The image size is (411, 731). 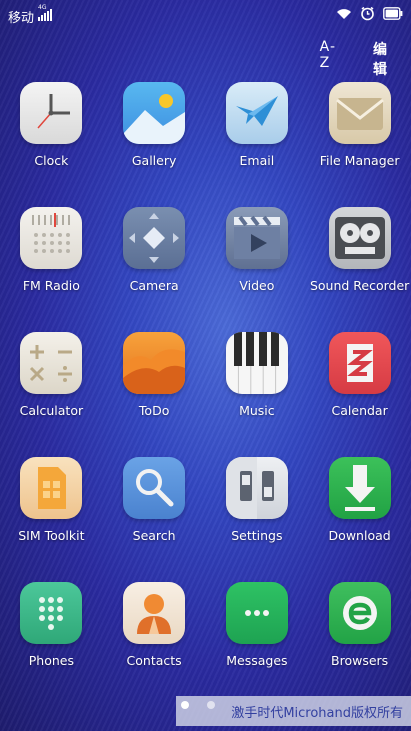 I want to click on email-icon, so click(x=256, y=113).